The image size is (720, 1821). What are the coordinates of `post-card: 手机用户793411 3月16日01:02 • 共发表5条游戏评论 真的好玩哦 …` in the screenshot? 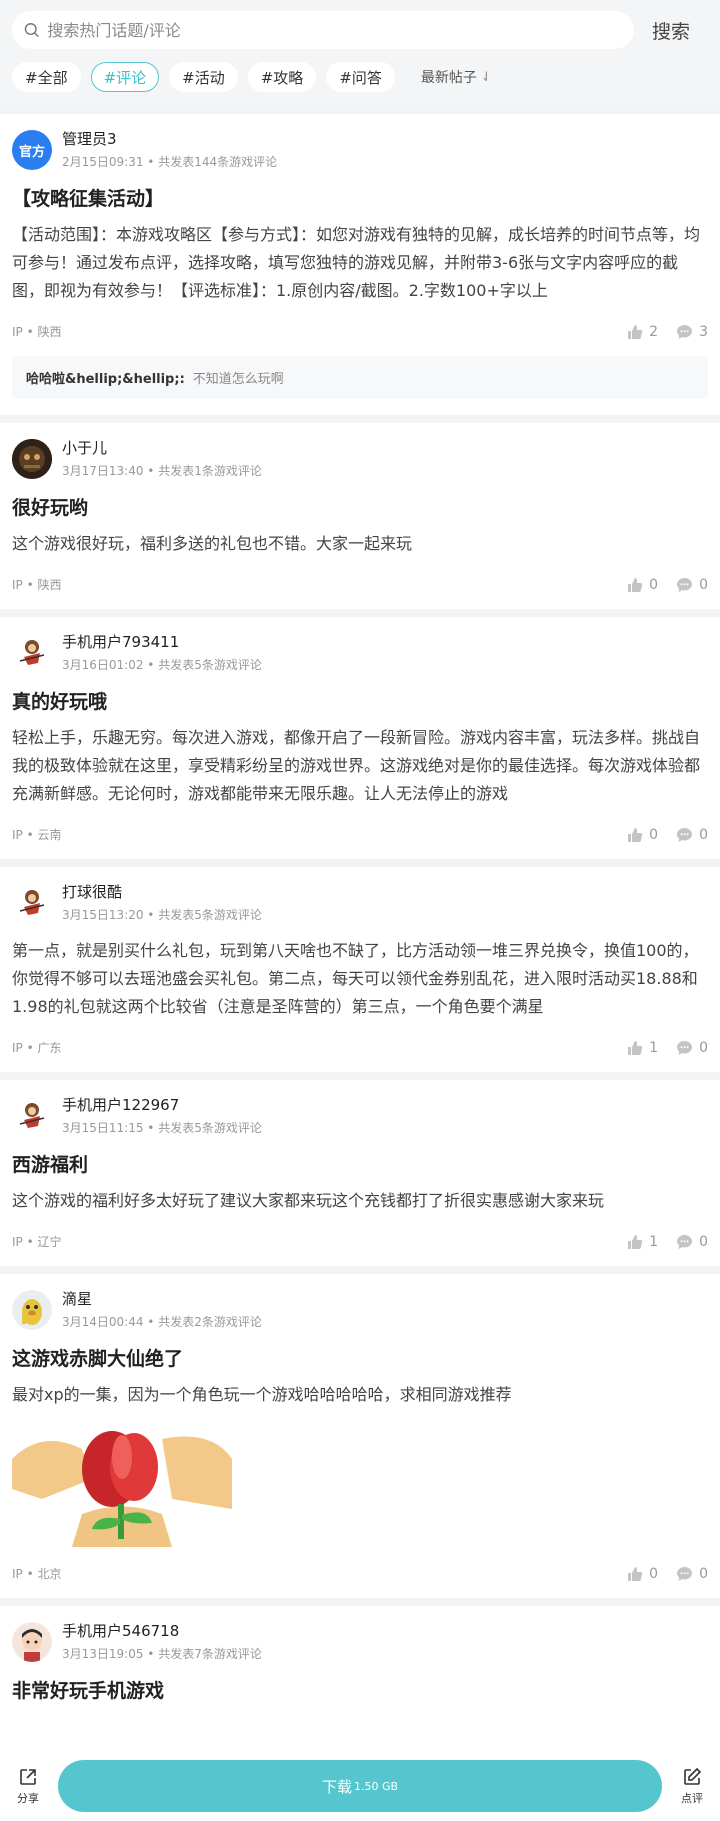 It's located at (360, 734).